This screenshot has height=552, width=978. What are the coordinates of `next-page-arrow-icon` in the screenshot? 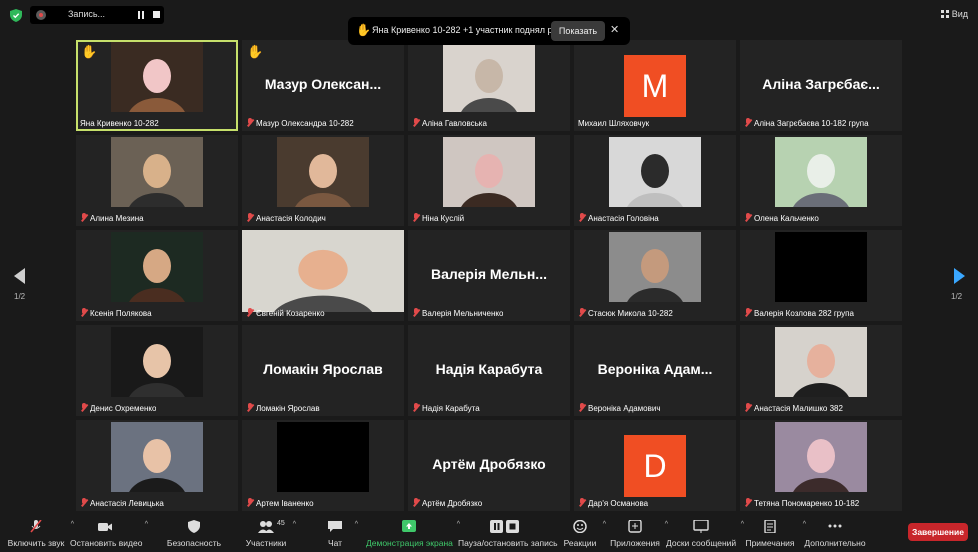 It's located at (959, 276).